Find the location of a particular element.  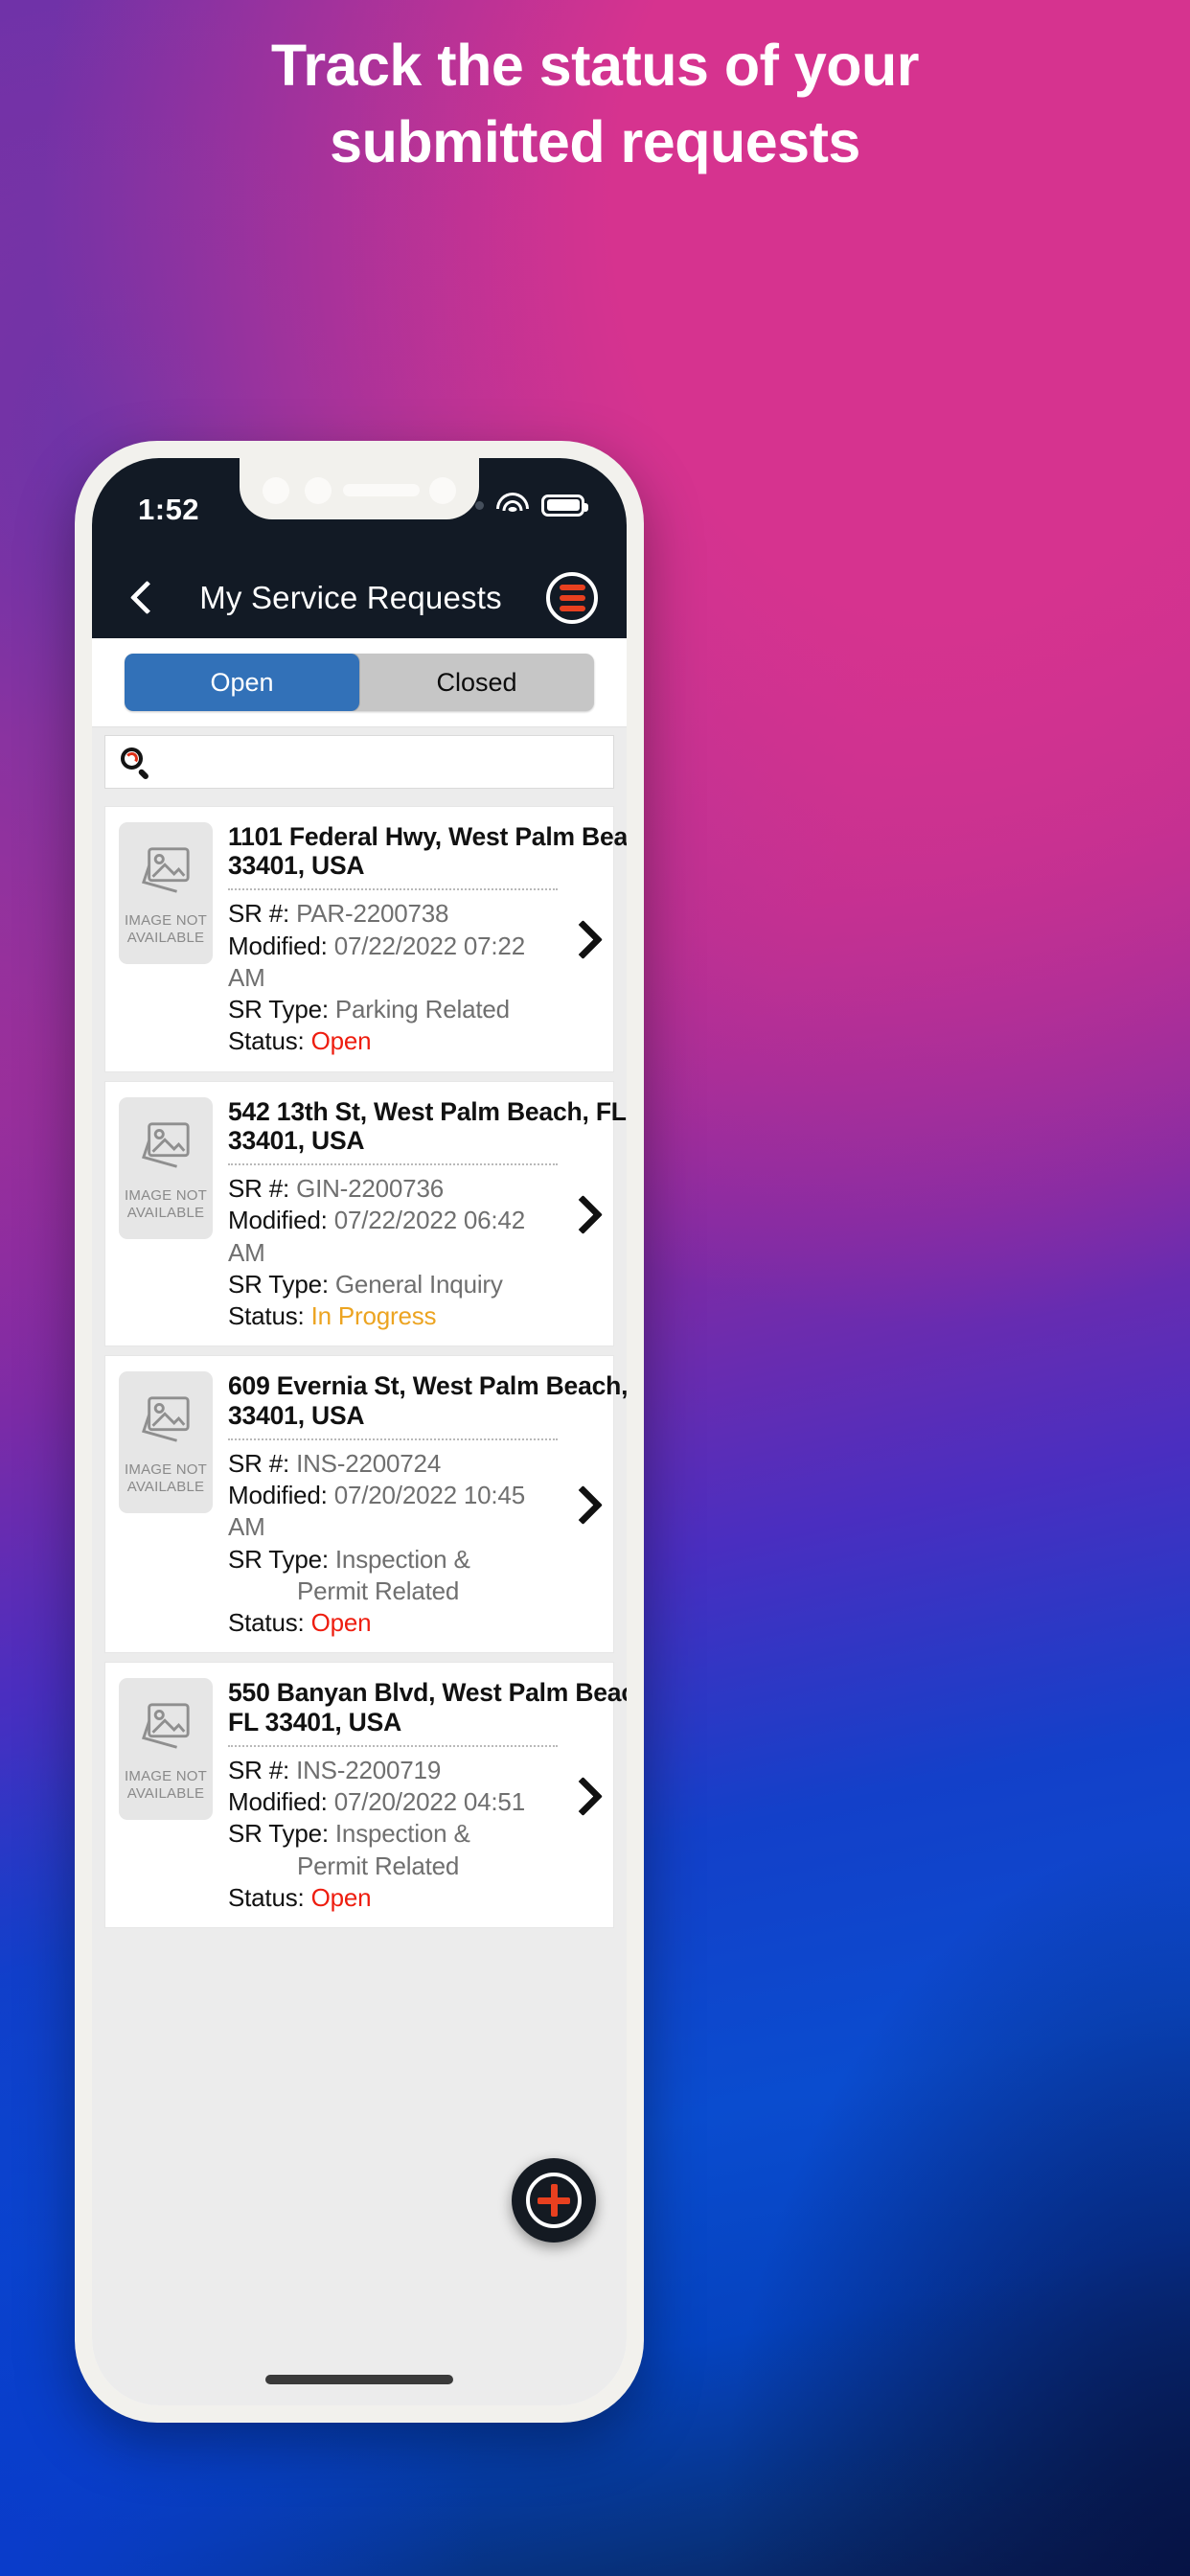

sr-number-value: INS-2200724 is located at coordinates (369, 1463).